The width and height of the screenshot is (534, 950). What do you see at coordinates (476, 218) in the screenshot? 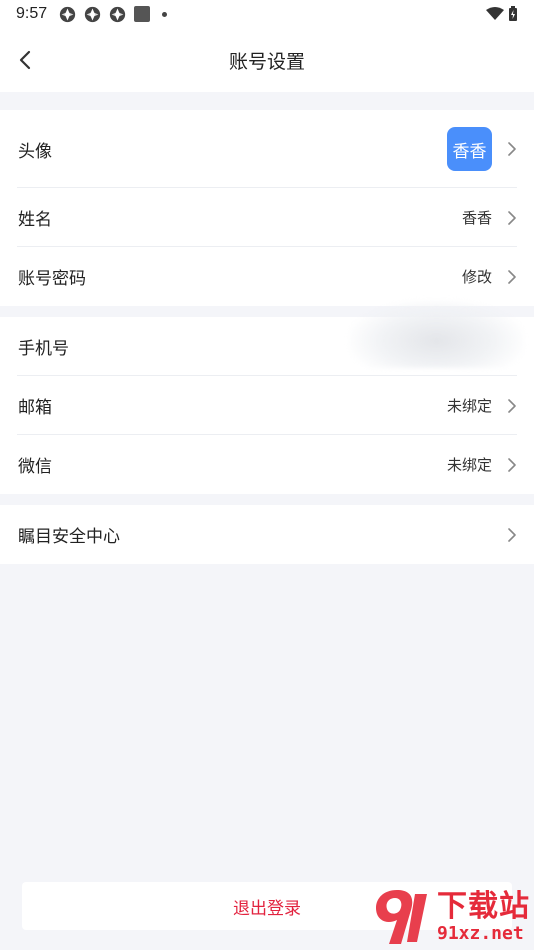
I see `name-value: 香香` at bounding box center [476, 218].